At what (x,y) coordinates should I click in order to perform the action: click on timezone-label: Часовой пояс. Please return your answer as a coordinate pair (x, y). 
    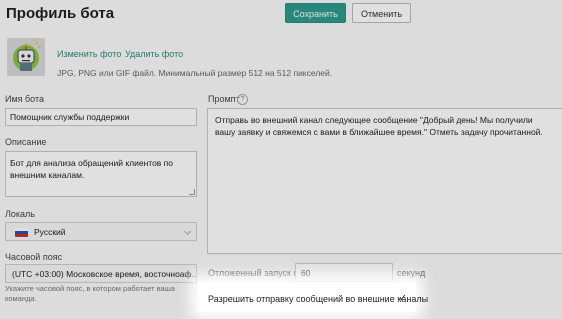
    Looking at the image, I should click on (34, 257).